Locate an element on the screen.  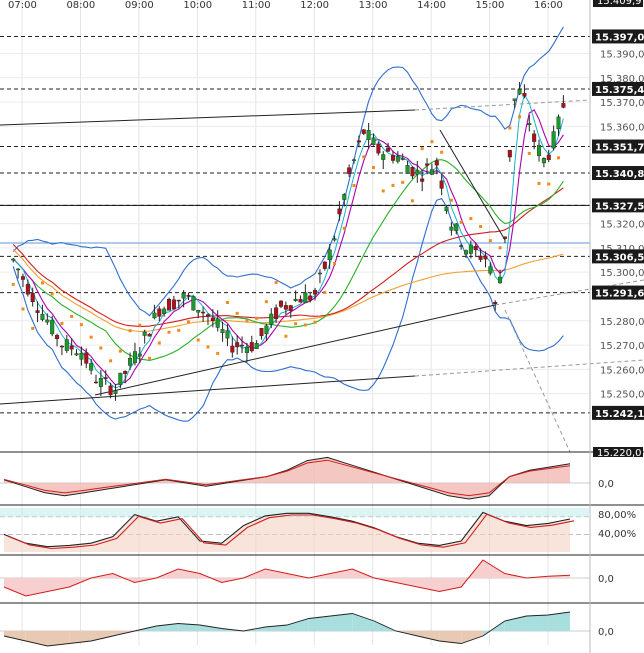
panel2-tick-label: 40,00% is located at coordinates (617, 534).